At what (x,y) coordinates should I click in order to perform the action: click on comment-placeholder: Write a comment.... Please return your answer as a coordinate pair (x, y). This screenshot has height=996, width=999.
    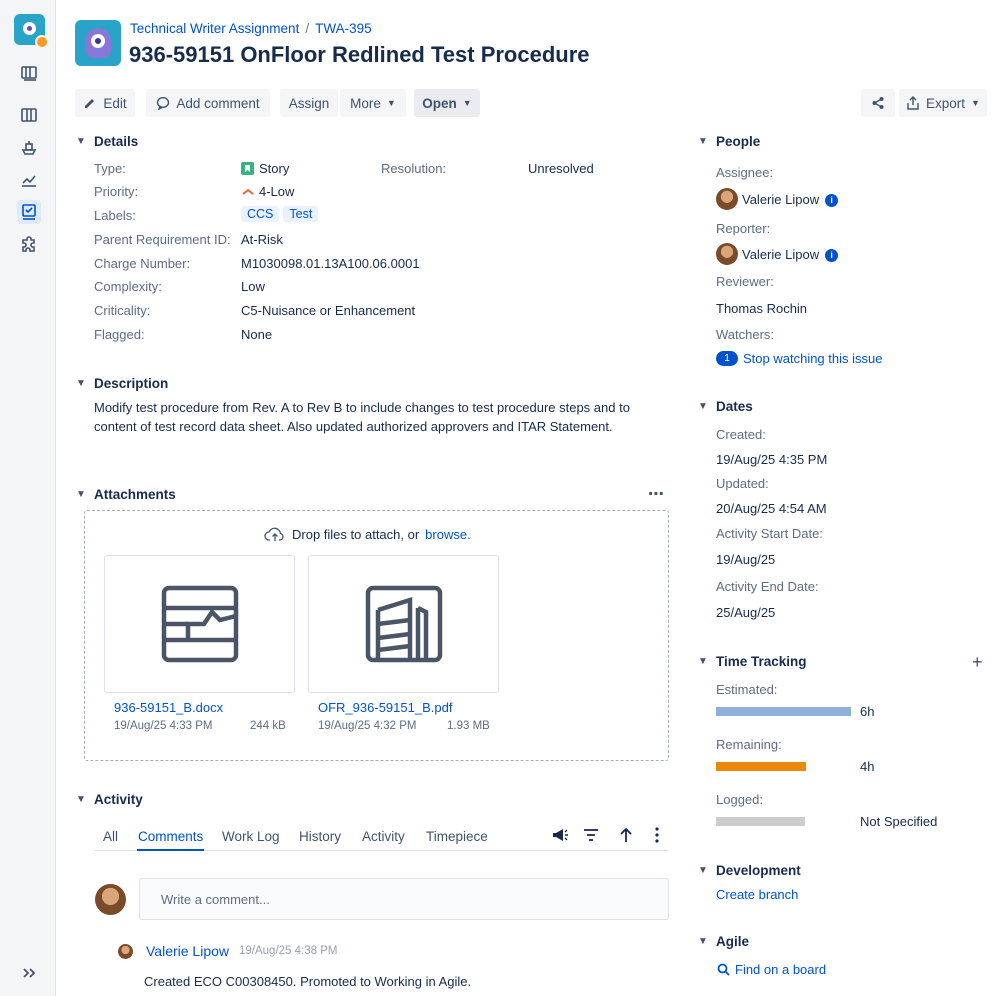
    Looking at the image, I should click on (215, 899).